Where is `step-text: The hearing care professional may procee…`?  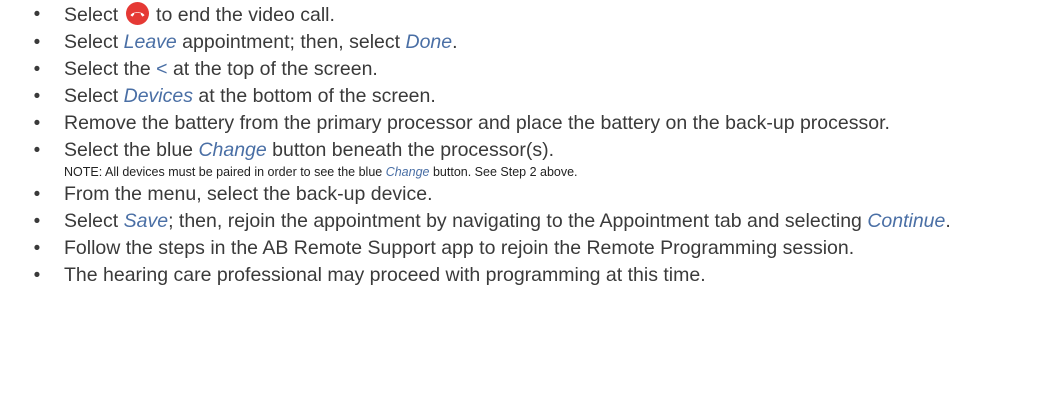
step-text: The hearing care professional may procee… is located at coordinates (385, 275).